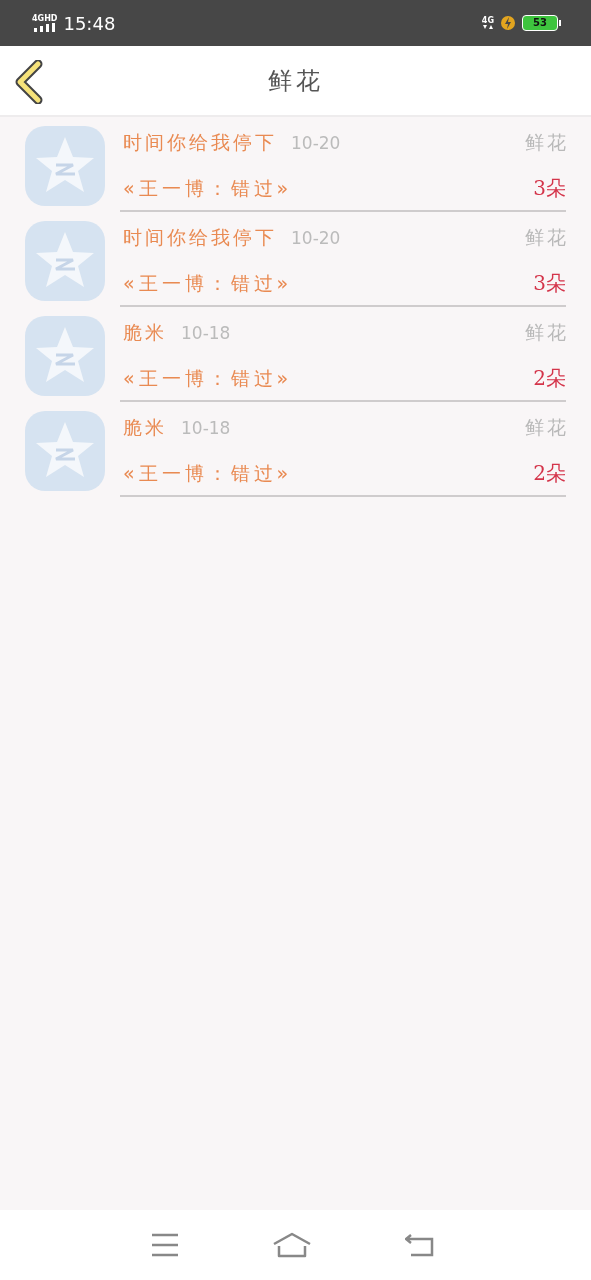 Image resolution: width=591 pixels, height=1280 pixels. What do you see at coordinates (419, 1245) in the screenshot?
I see `back-nav-button` at bounding box center [419, 1245].